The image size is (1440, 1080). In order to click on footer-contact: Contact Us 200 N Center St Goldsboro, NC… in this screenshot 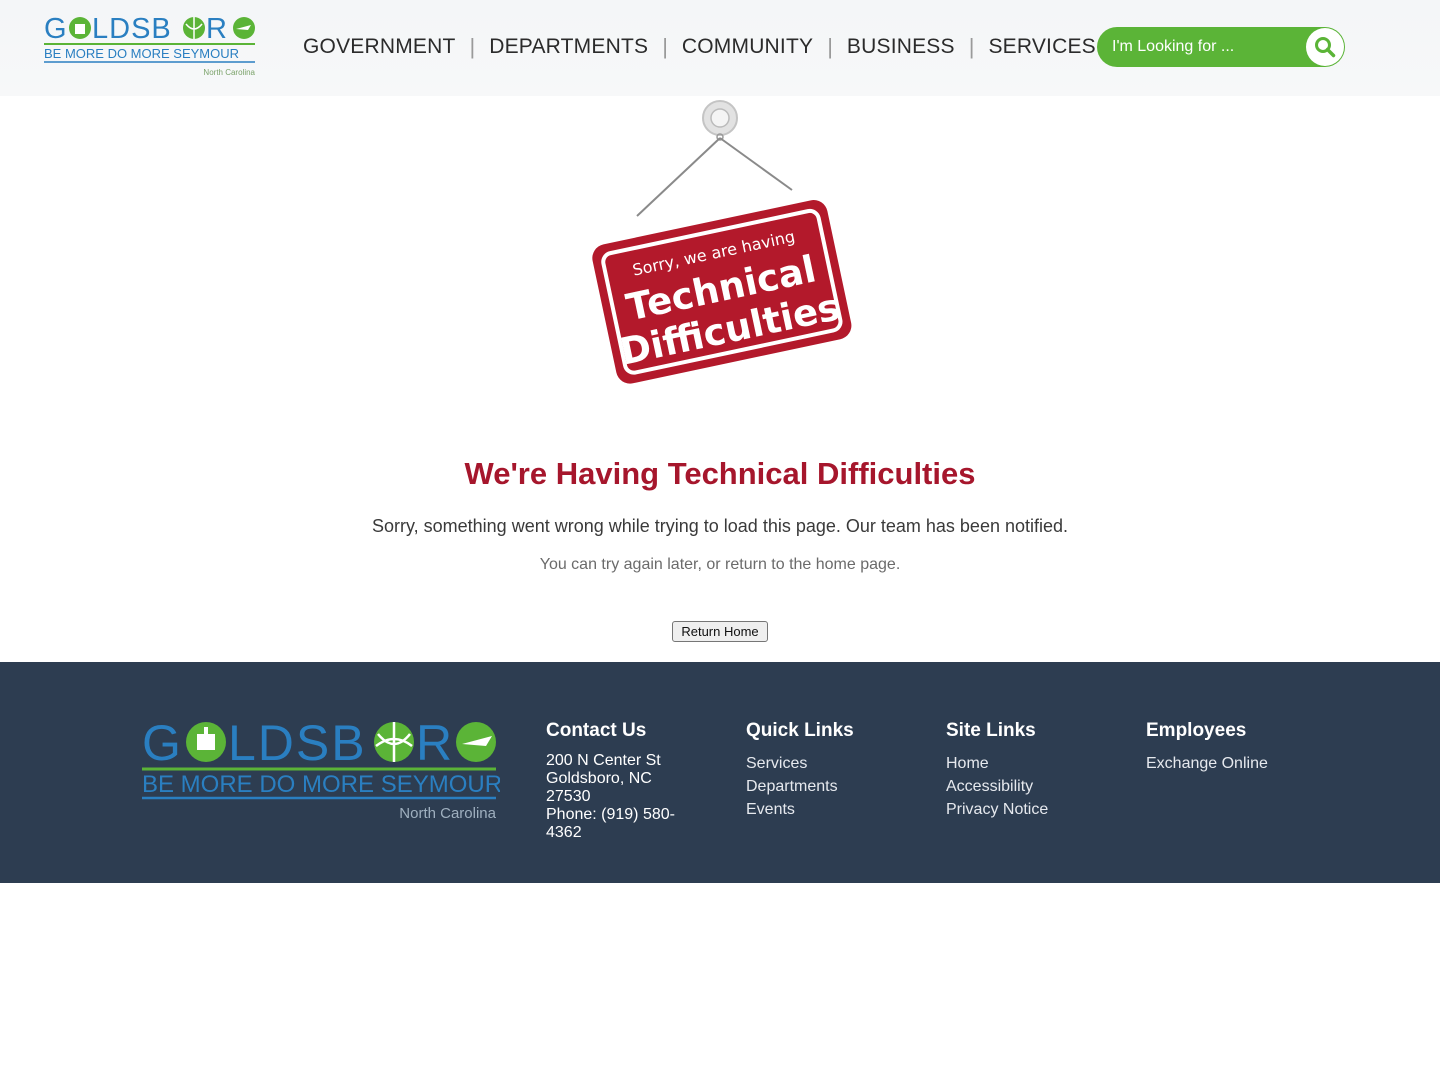, I will do `click(621, 781)`.